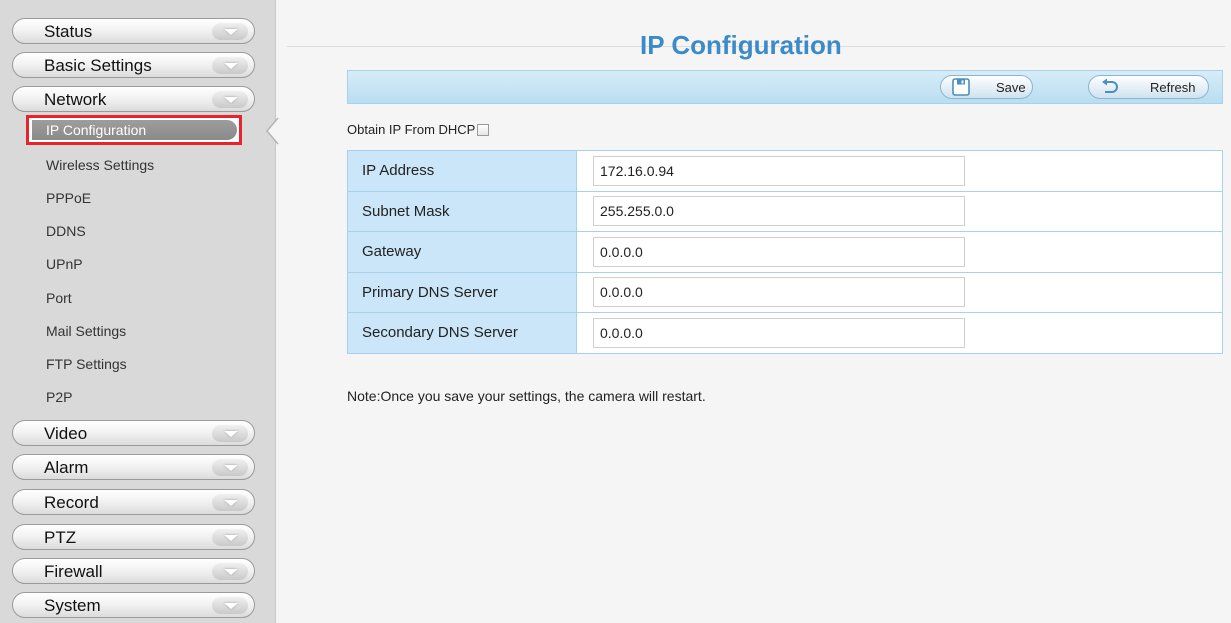  I want to click on dhcp-label: Obtain IP From DHCP, so click(411, 129).